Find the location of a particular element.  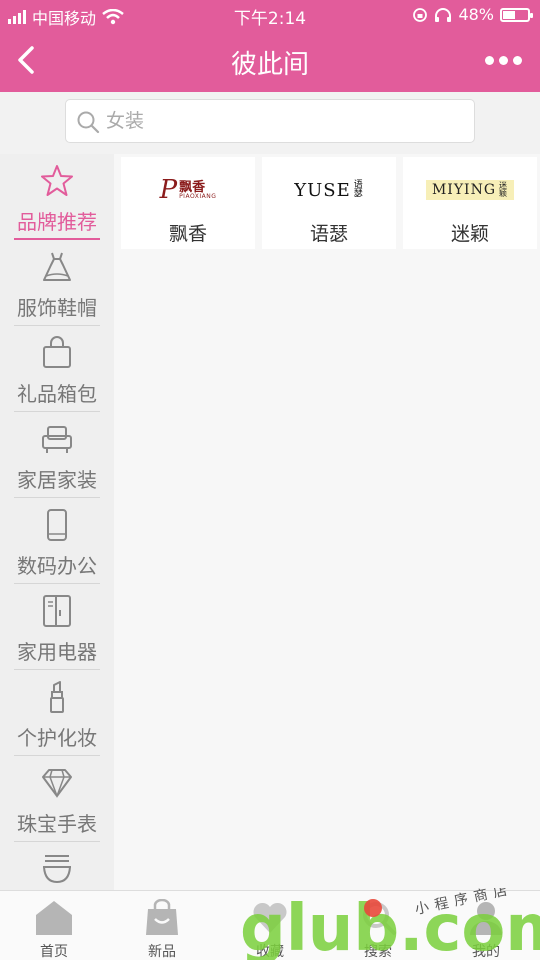

search-box is located at coordinates (270, 121).